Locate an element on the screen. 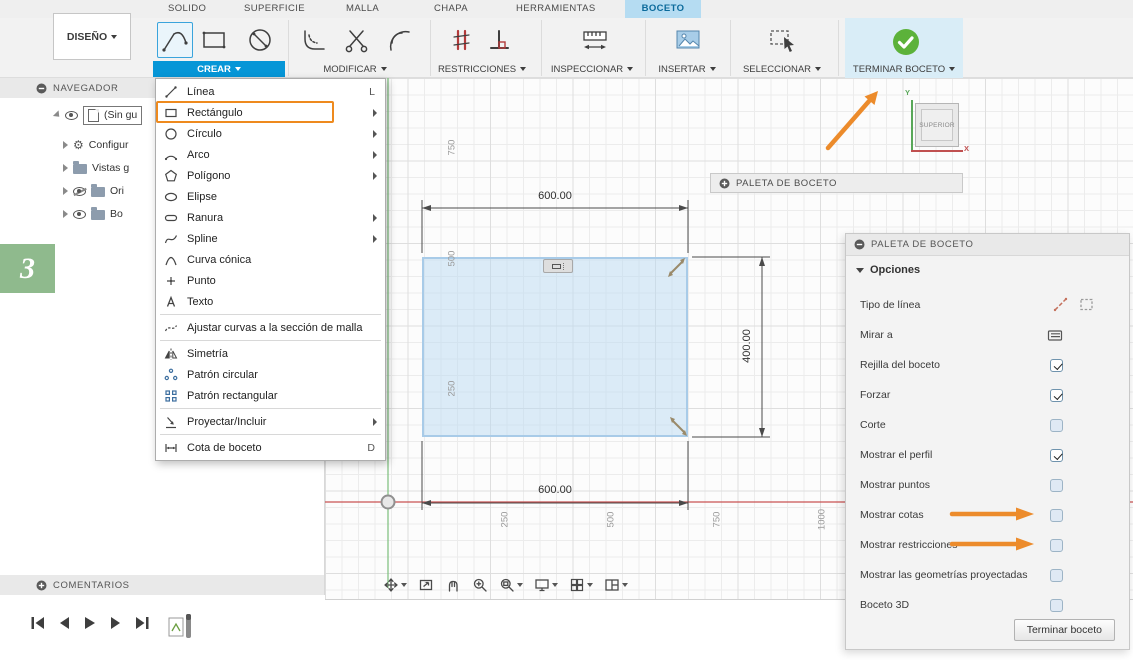 This screenshot has height=660, width=1133. browser-root-row: (Sin gu is located at coordinates (97, 115).